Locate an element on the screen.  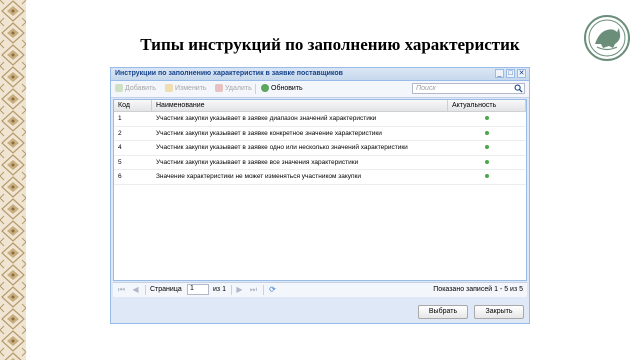
column-header-active: Актуальность is located at coordinates (487, 105).